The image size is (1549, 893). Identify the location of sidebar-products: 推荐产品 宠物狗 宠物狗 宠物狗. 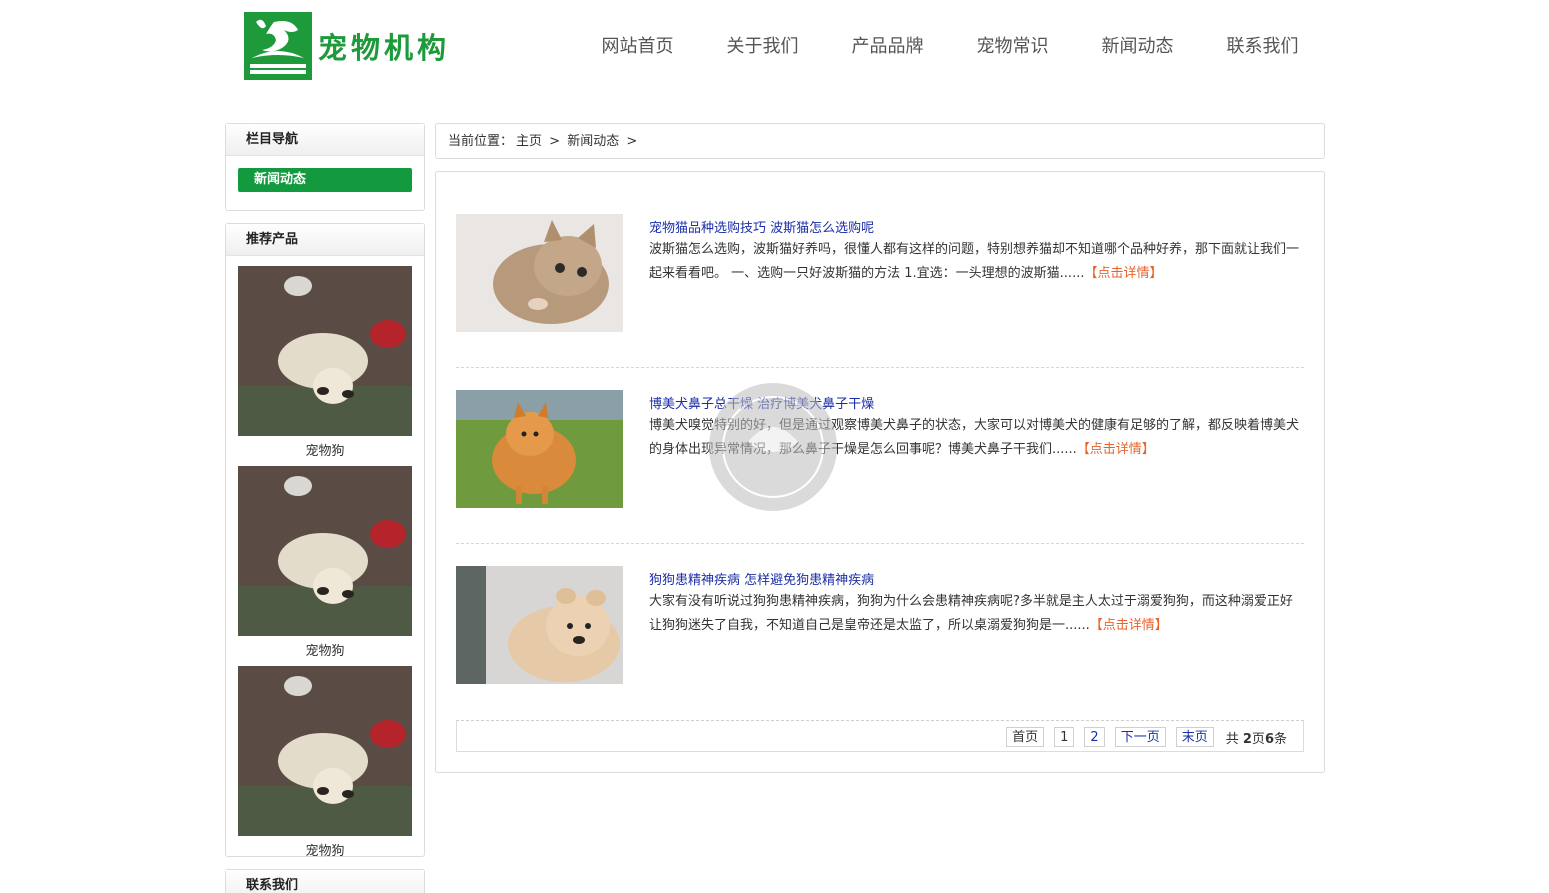
(325, 541).